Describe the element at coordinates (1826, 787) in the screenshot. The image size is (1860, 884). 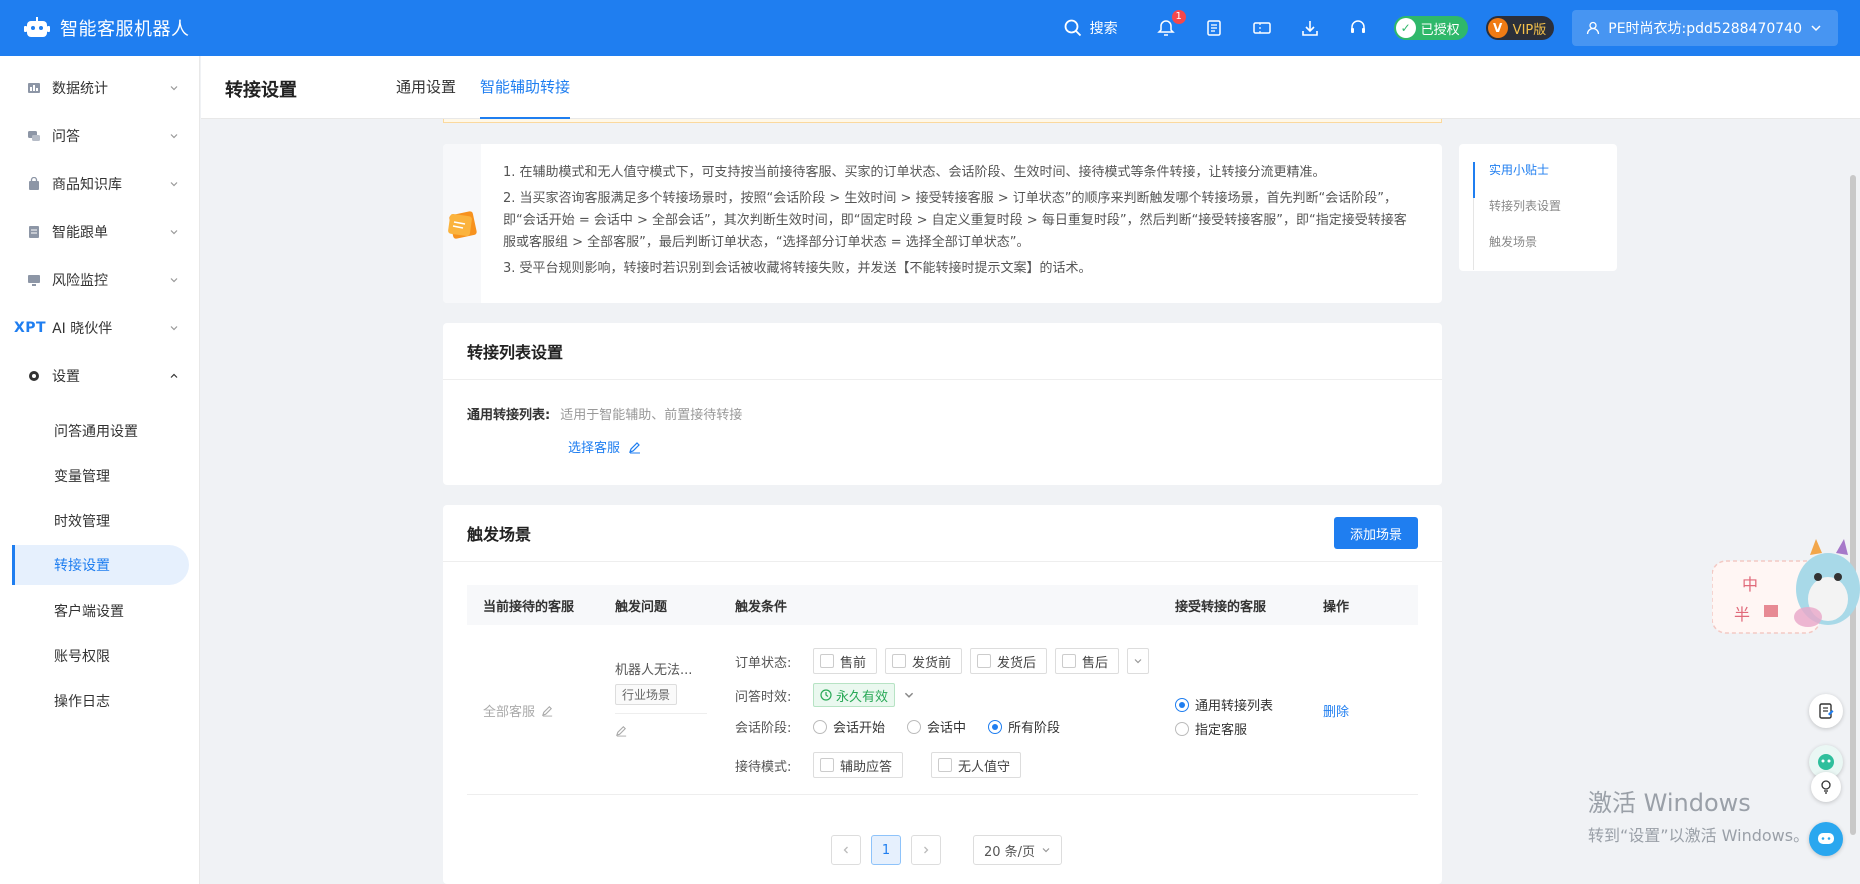
I see `tips-float-button` at that location.